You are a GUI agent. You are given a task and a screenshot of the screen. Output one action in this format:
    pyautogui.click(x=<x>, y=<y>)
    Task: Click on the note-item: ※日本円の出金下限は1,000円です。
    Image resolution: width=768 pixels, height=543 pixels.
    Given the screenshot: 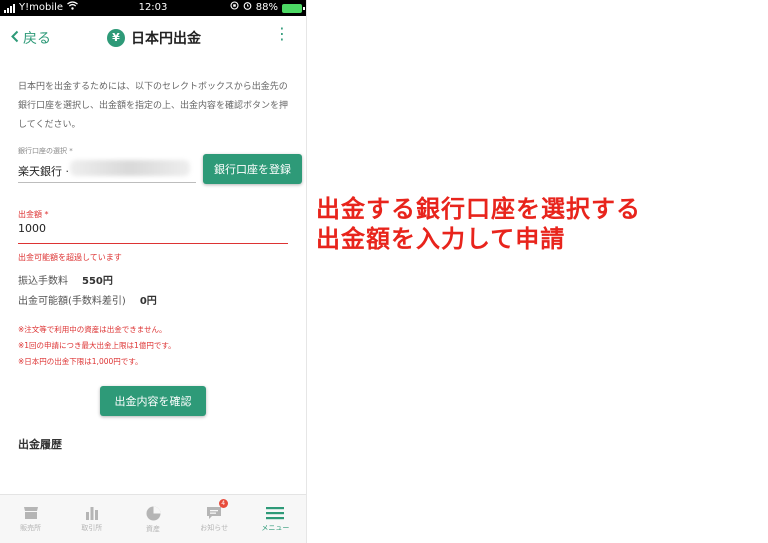 What is the action you would take?
    pyautogui.click(x=80, y=361)
    